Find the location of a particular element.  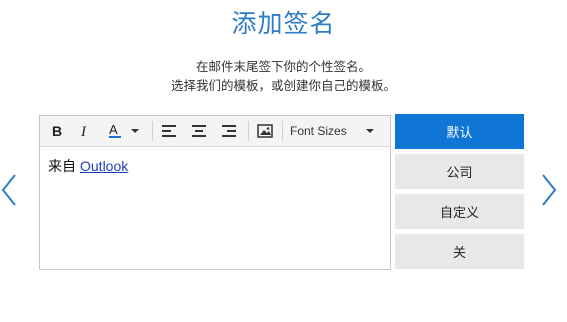

svg-text: I is located at coordinates (83, 131).